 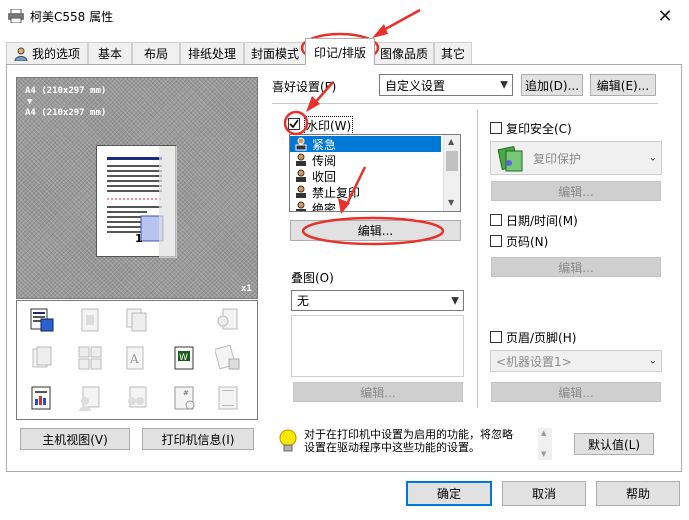 I want to click on tab-label: 我的选项, so click(x=55, y=54).